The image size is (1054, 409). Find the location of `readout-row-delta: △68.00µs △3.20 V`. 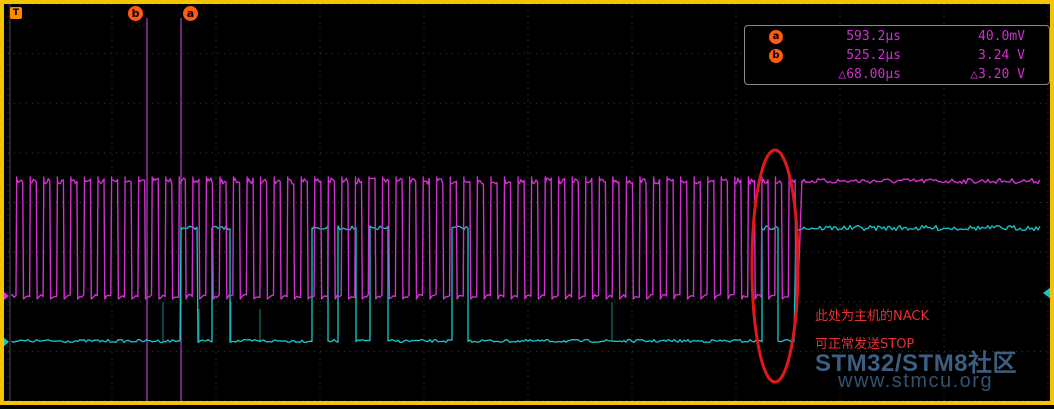

readout-row-delta: △68.00µs △3.20 V is located at coordinates (897, 75).